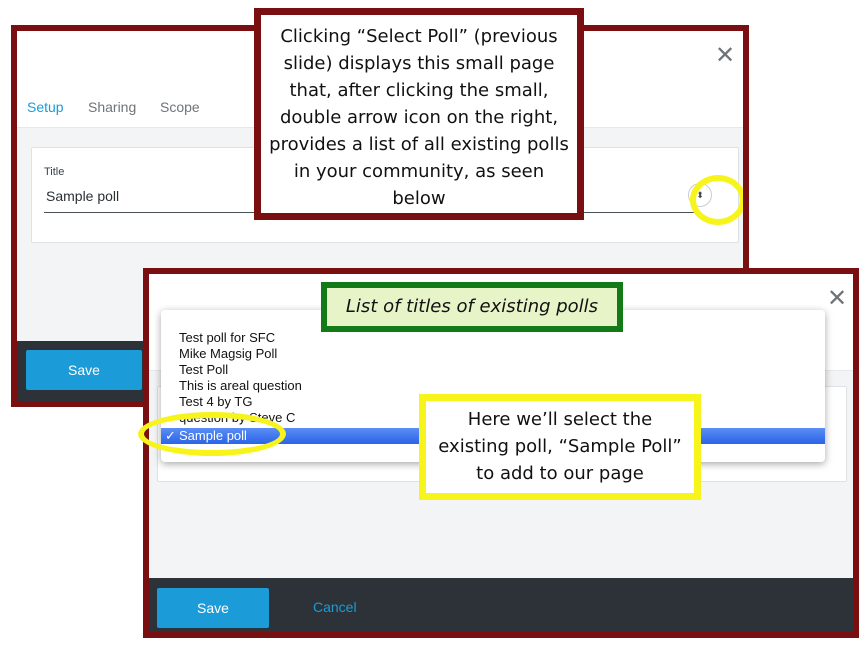 This screenshot has width=868, height=648. What do you see at coordinates (215, 402) in the screenshot?
I see `poll-option: Test 4 by TG` at bounding box center [215, 402].